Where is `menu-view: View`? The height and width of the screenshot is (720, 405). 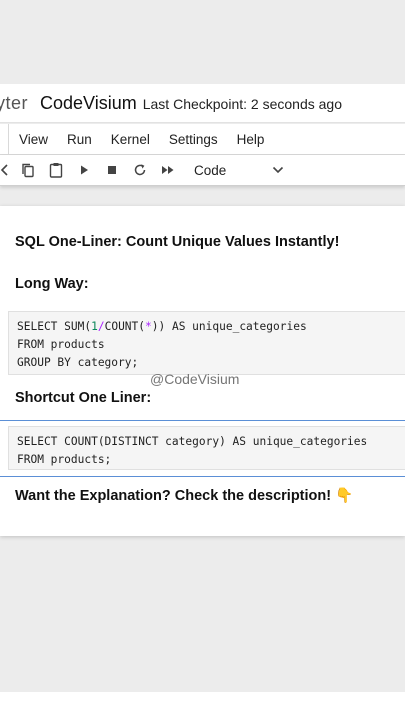
menu-view: View is located at coordinates (33, 139).